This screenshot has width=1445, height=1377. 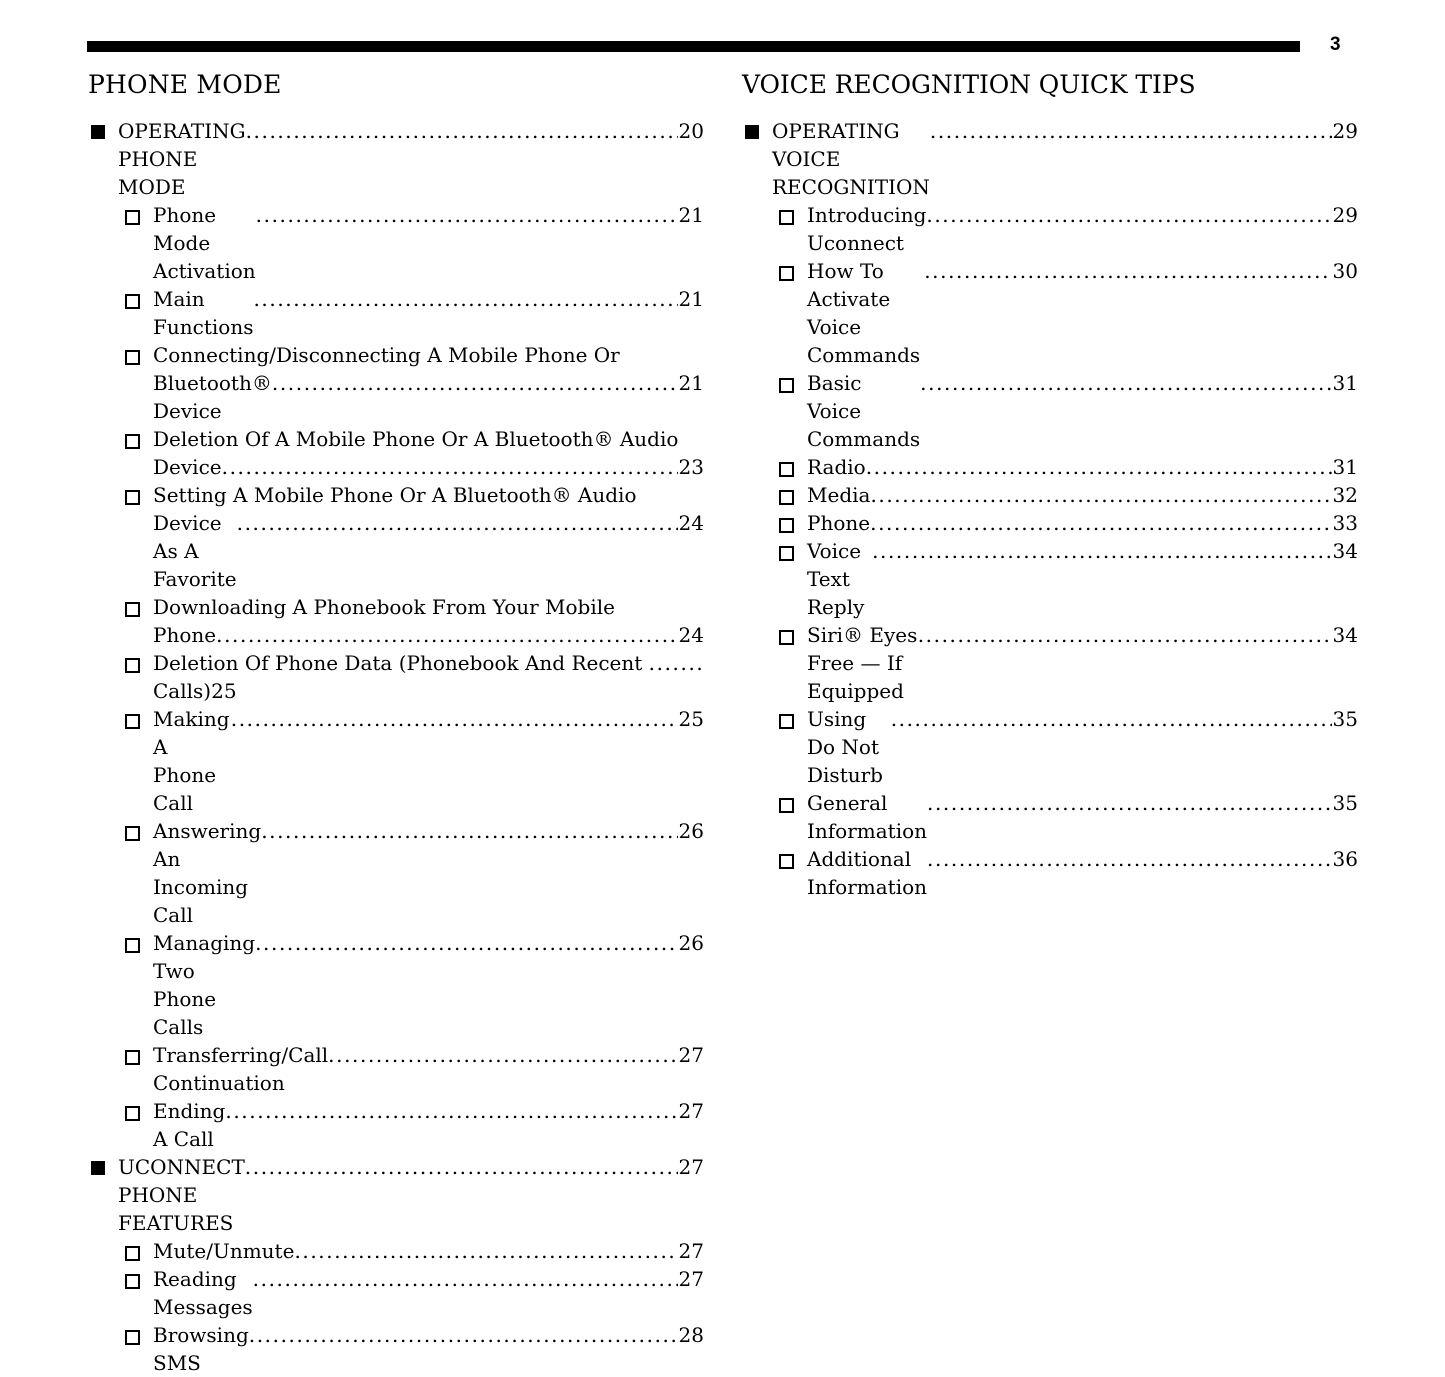 What do you see at coordinates (1050, 159) in the screenshot?
I see `toc-entry: OPERATING VOICE RECOGNITION 29` at bounding box center [1050, 159].